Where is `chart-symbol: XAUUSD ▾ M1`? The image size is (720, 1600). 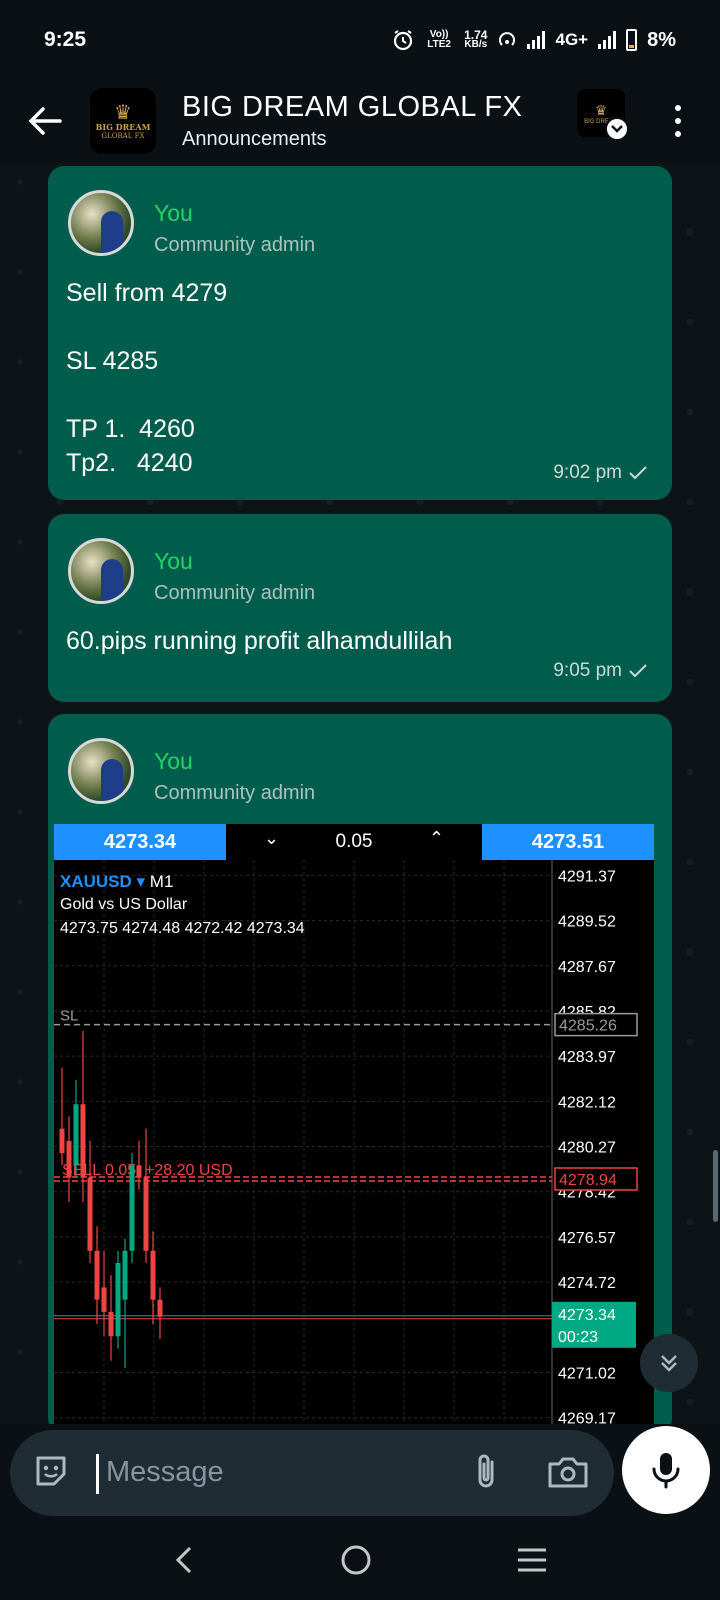 chart-symbol: XAUUSD ▾ M1 is located at coordinates (117, 881).